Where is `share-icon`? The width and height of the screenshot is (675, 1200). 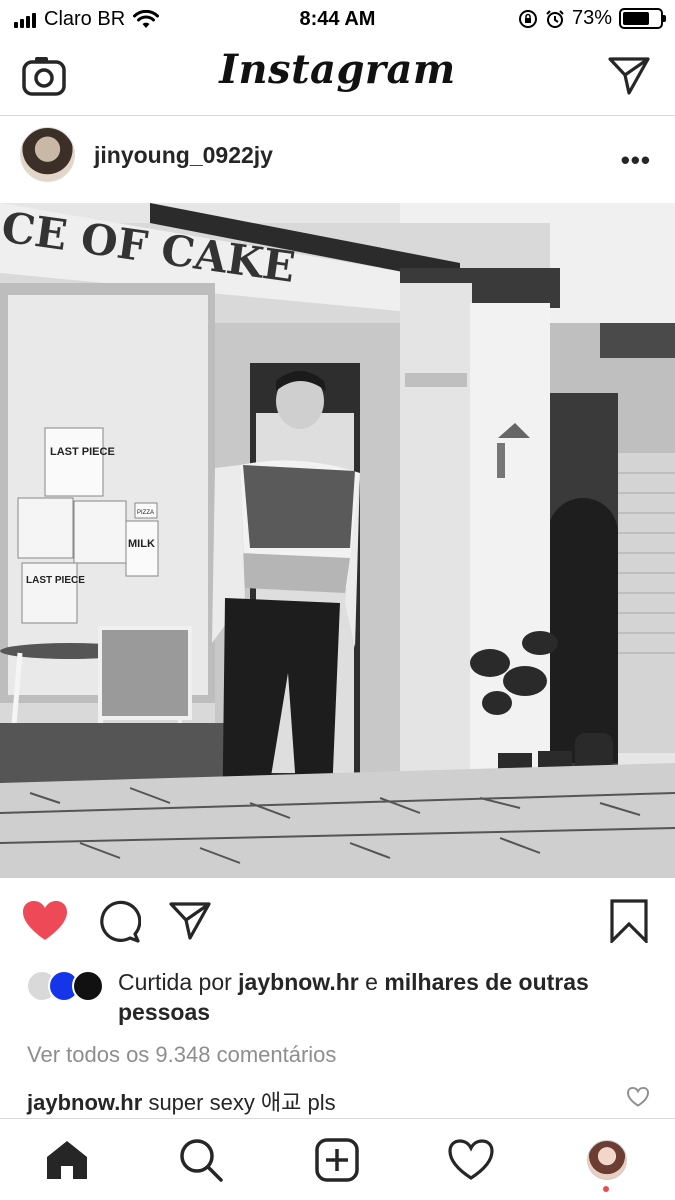 share-icon is located at coordinates (190, 921).